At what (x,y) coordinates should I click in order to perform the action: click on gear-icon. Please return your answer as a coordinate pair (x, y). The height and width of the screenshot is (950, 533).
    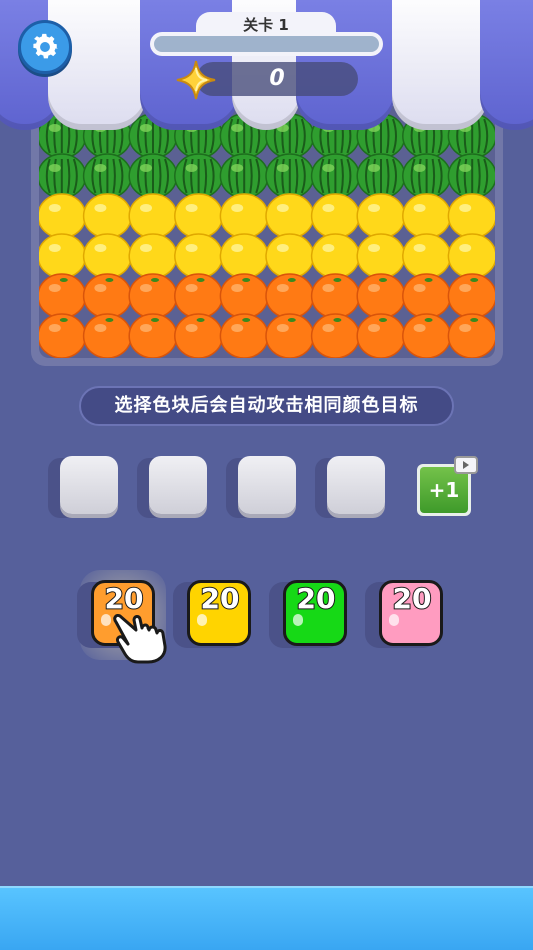
    Looking at the image, I should click on (46, 46).